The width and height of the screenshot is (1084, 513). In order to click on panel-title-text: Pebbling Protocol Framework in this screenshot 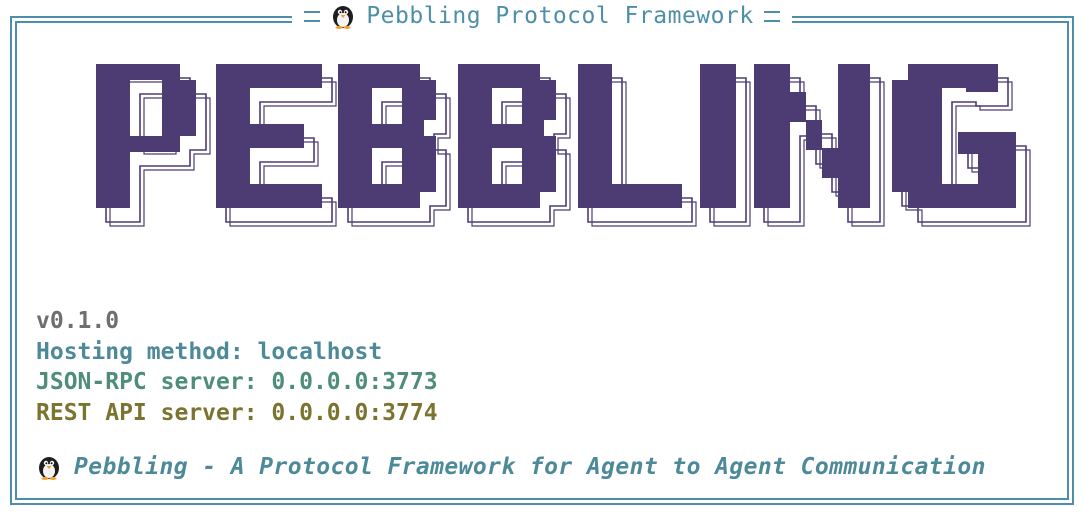, I will do `click(560, 16)`.